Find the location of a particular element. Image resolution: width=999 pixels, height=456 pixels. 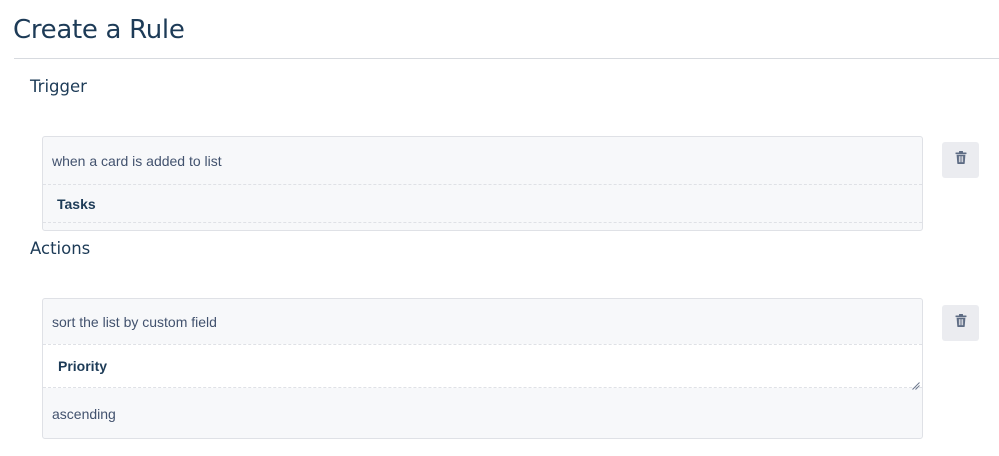

delete-trigger-button is located at coordinates (960, 160).